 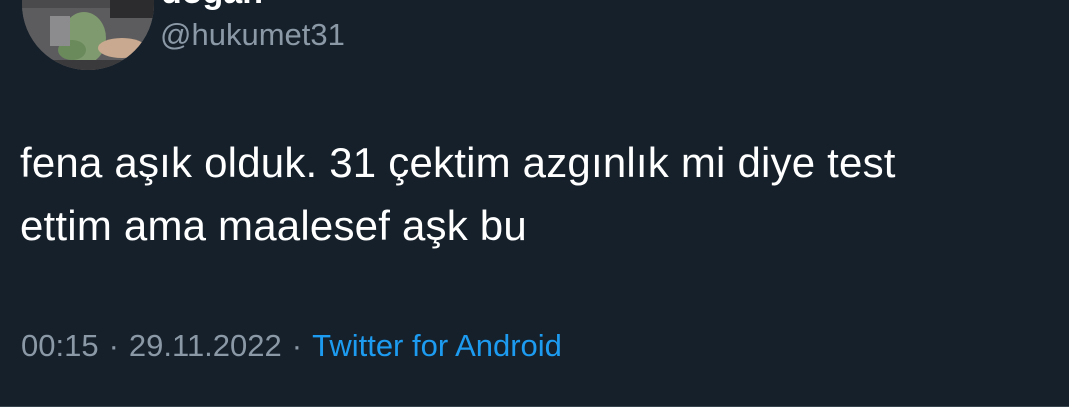 I want to click on tweet-meta: 00:15 · 29.11.2022 · Twitter for Android, so click(x=291, y=346).